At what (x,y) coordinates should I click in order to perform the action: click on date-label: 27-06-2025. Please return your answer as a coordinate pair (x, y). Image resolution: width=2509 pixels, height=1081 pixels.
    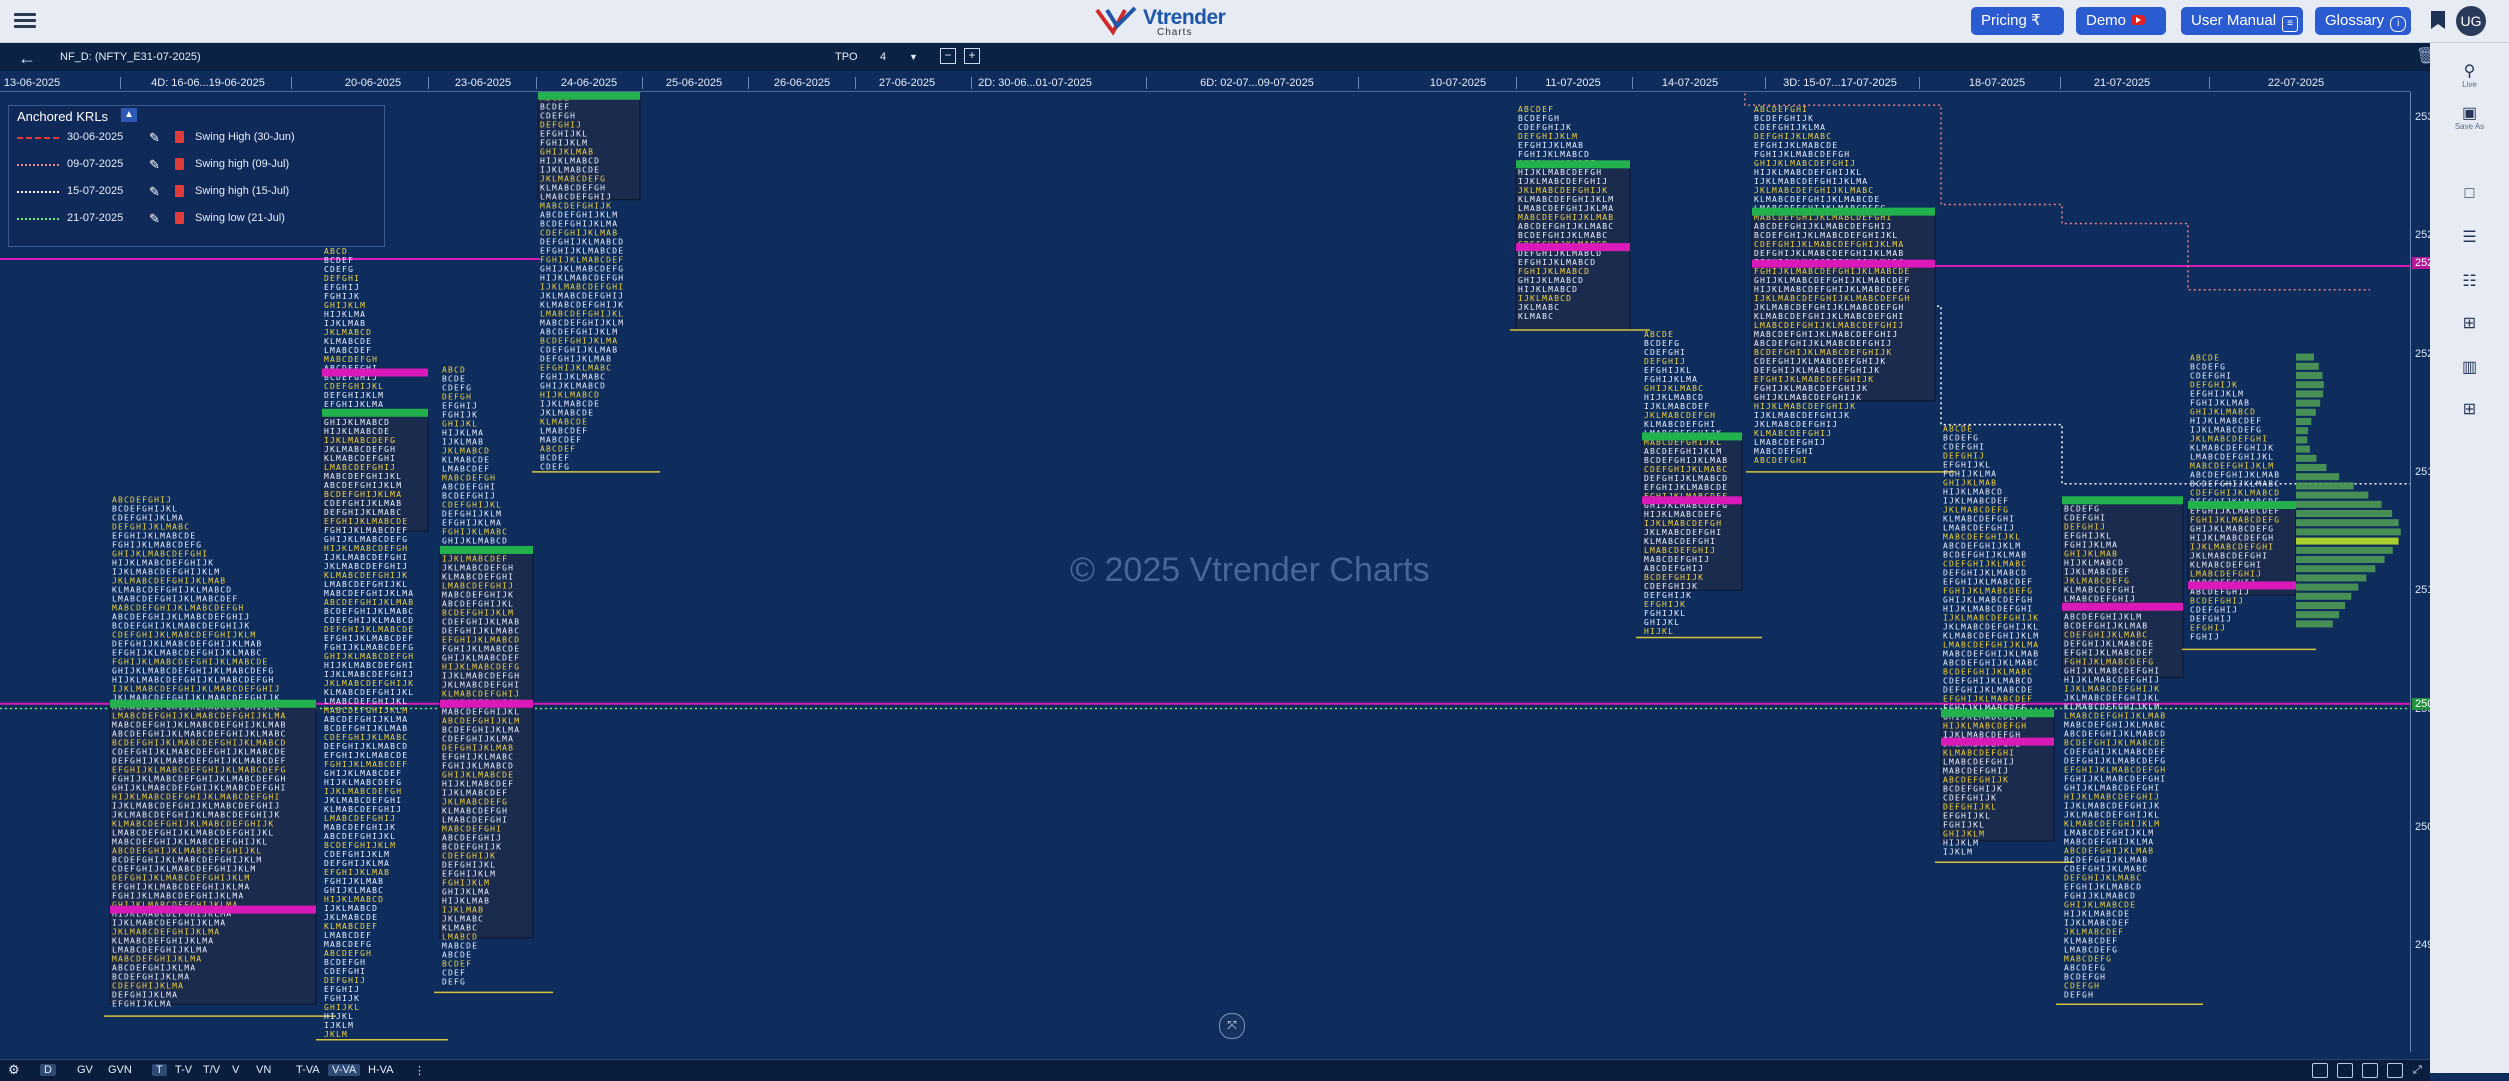
    Looking at the image, I should click on (907, 83).